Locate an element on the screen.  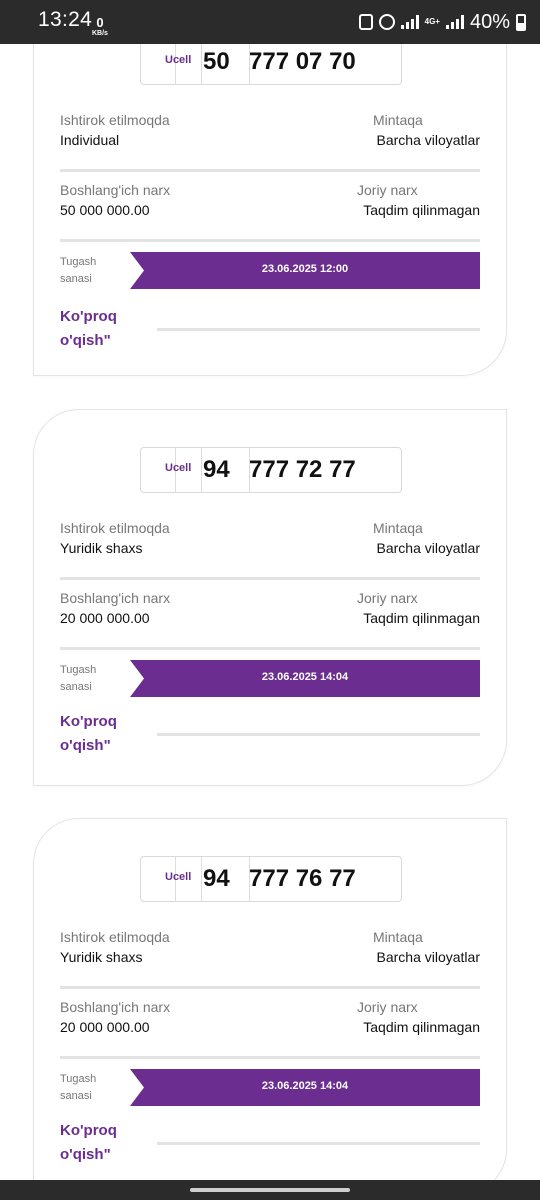
signal-icon is located at coordinates (409, 22).